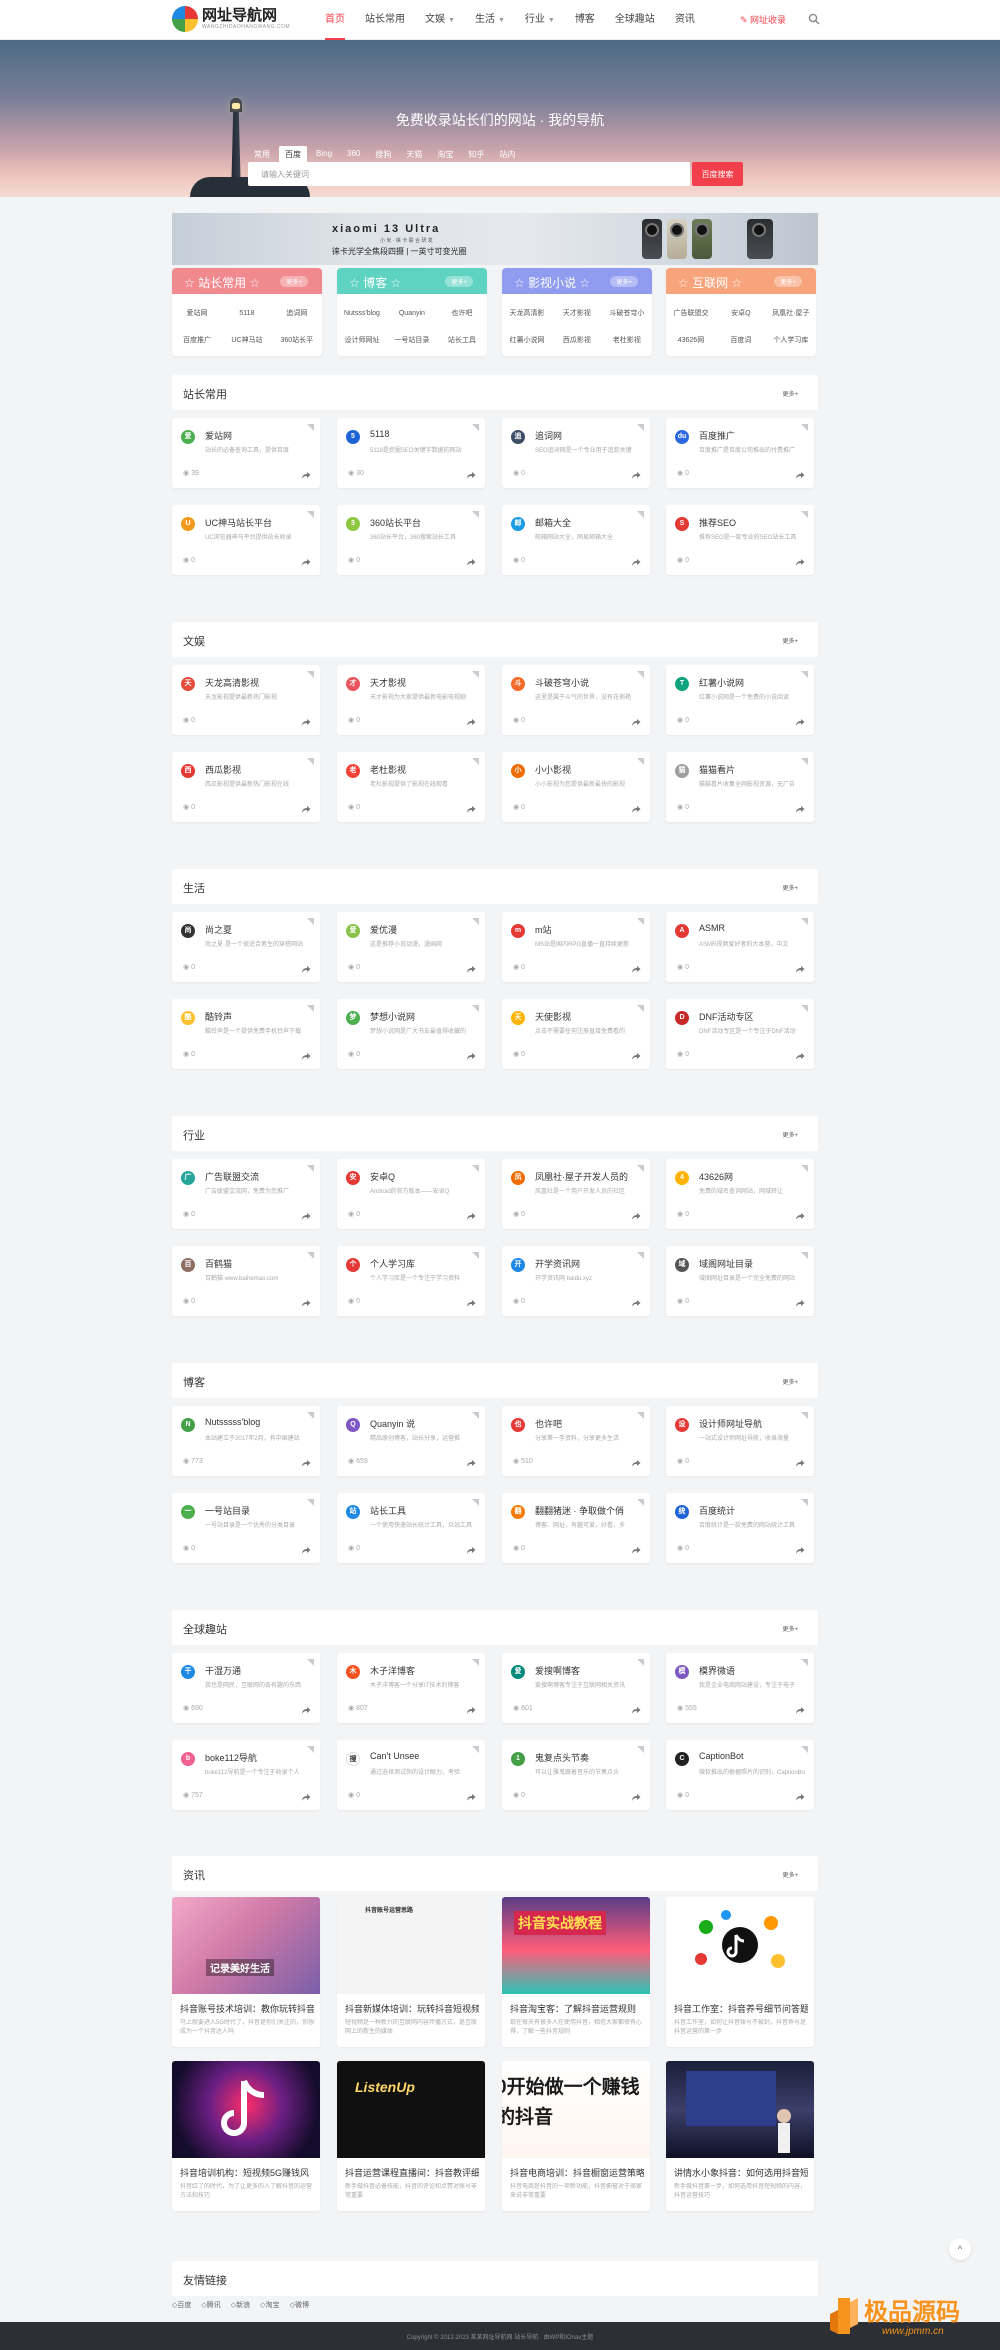 The height and width of the screenshot is (2350, 1000). Describe the element at coordinates (227, 1510) in the screenshot. I see `site-name: 一号站目录` at that location.